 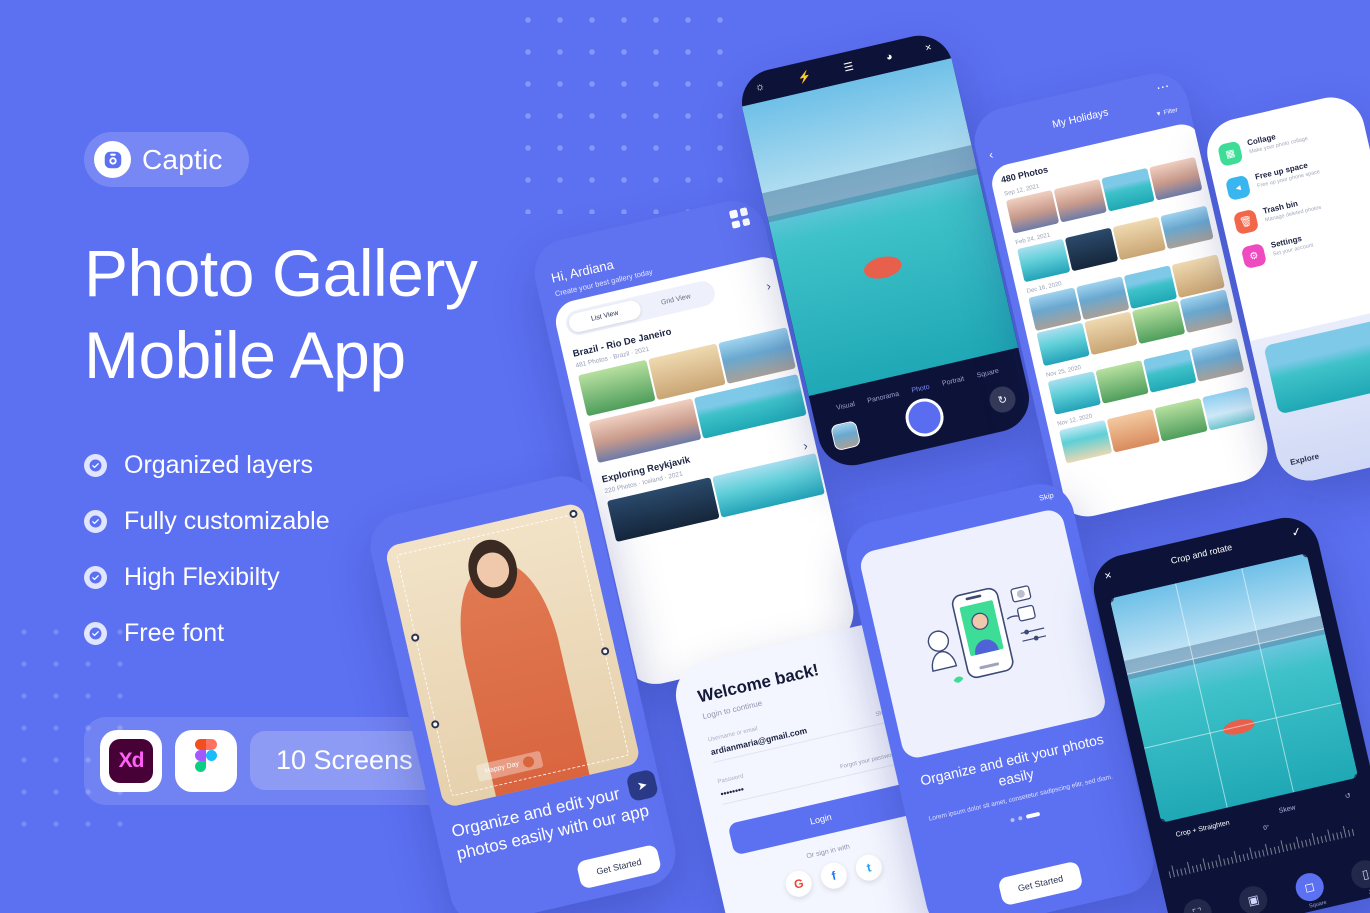 I want to click on headline-line-1: Photo Gallery, so click(x=281, y=273).